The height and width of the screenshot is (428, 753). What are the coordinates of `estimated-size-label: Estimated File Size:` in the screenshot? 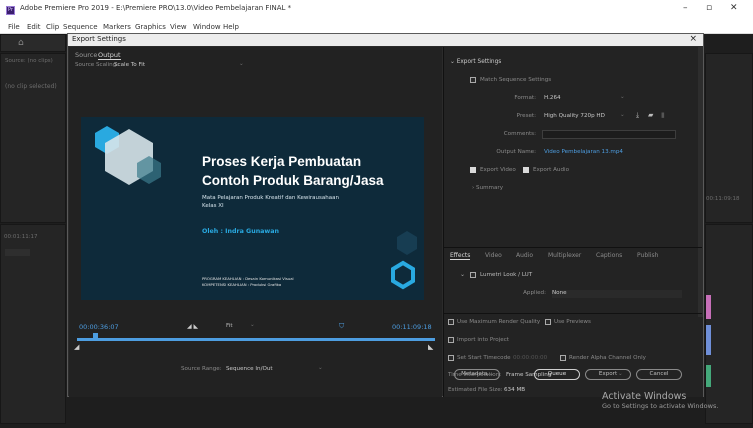 It's located at (475, 390).